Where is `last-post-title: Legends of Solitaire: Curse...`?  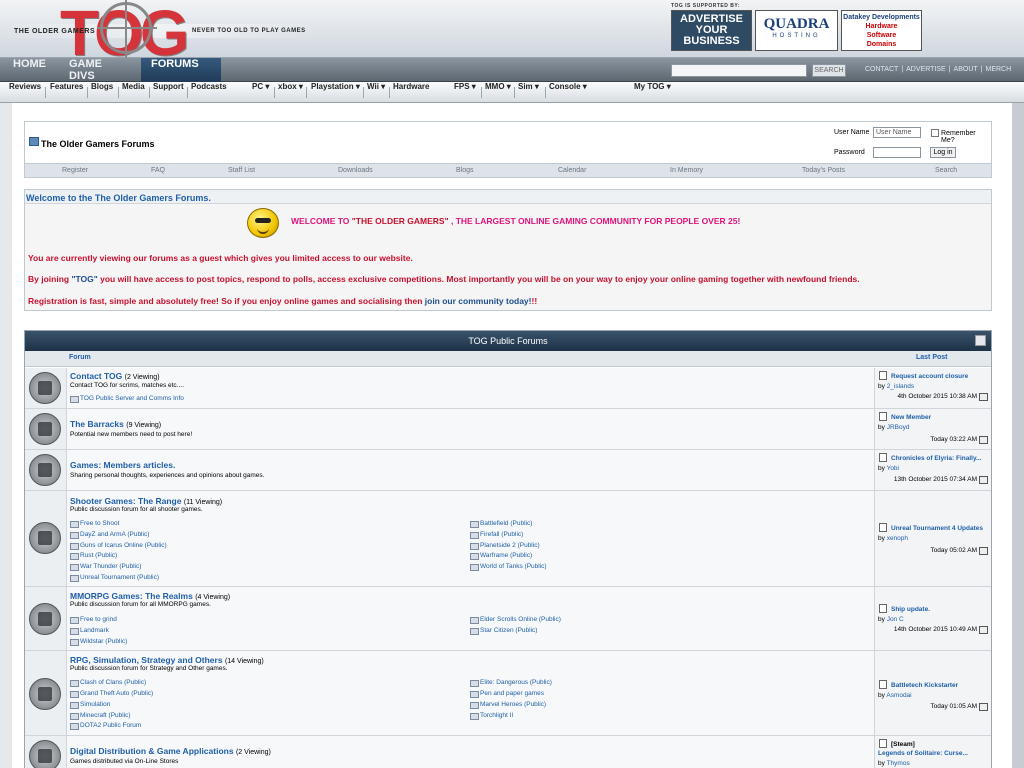
last-post-title: Legends of Solitaire: Curse... is located at coordinates (923, 753).